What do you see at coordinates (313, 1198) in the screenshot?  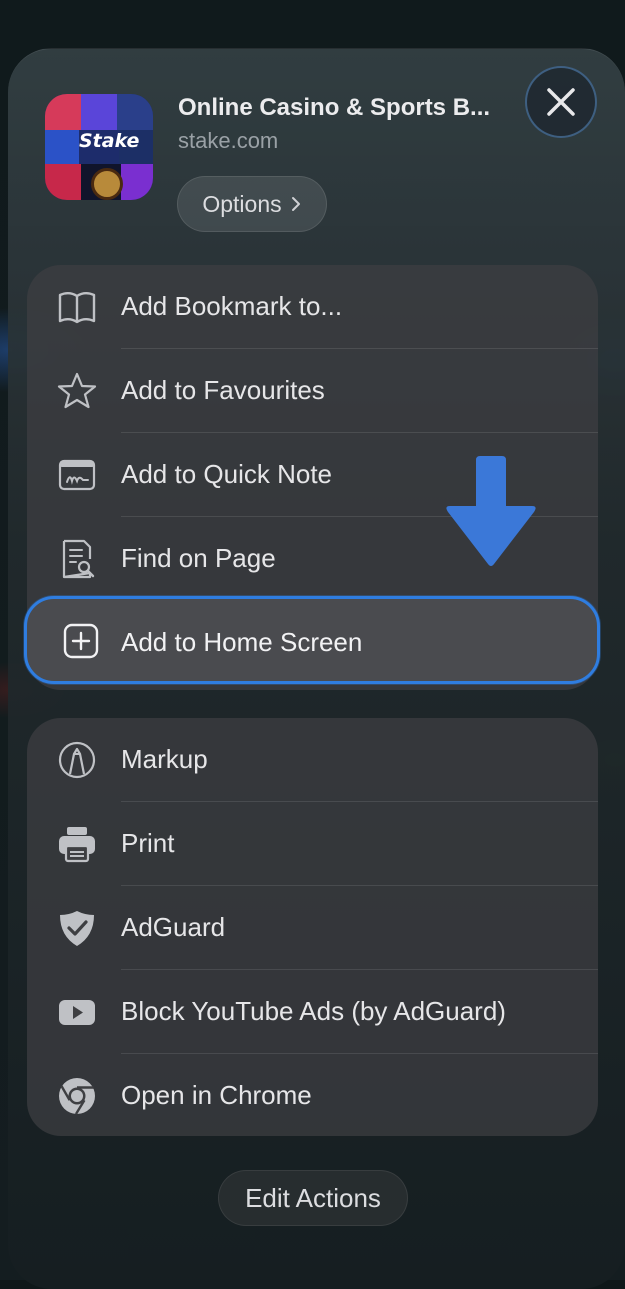 I see `edit-actions-button: Edit Actions` at bounding box center [313, 1198].